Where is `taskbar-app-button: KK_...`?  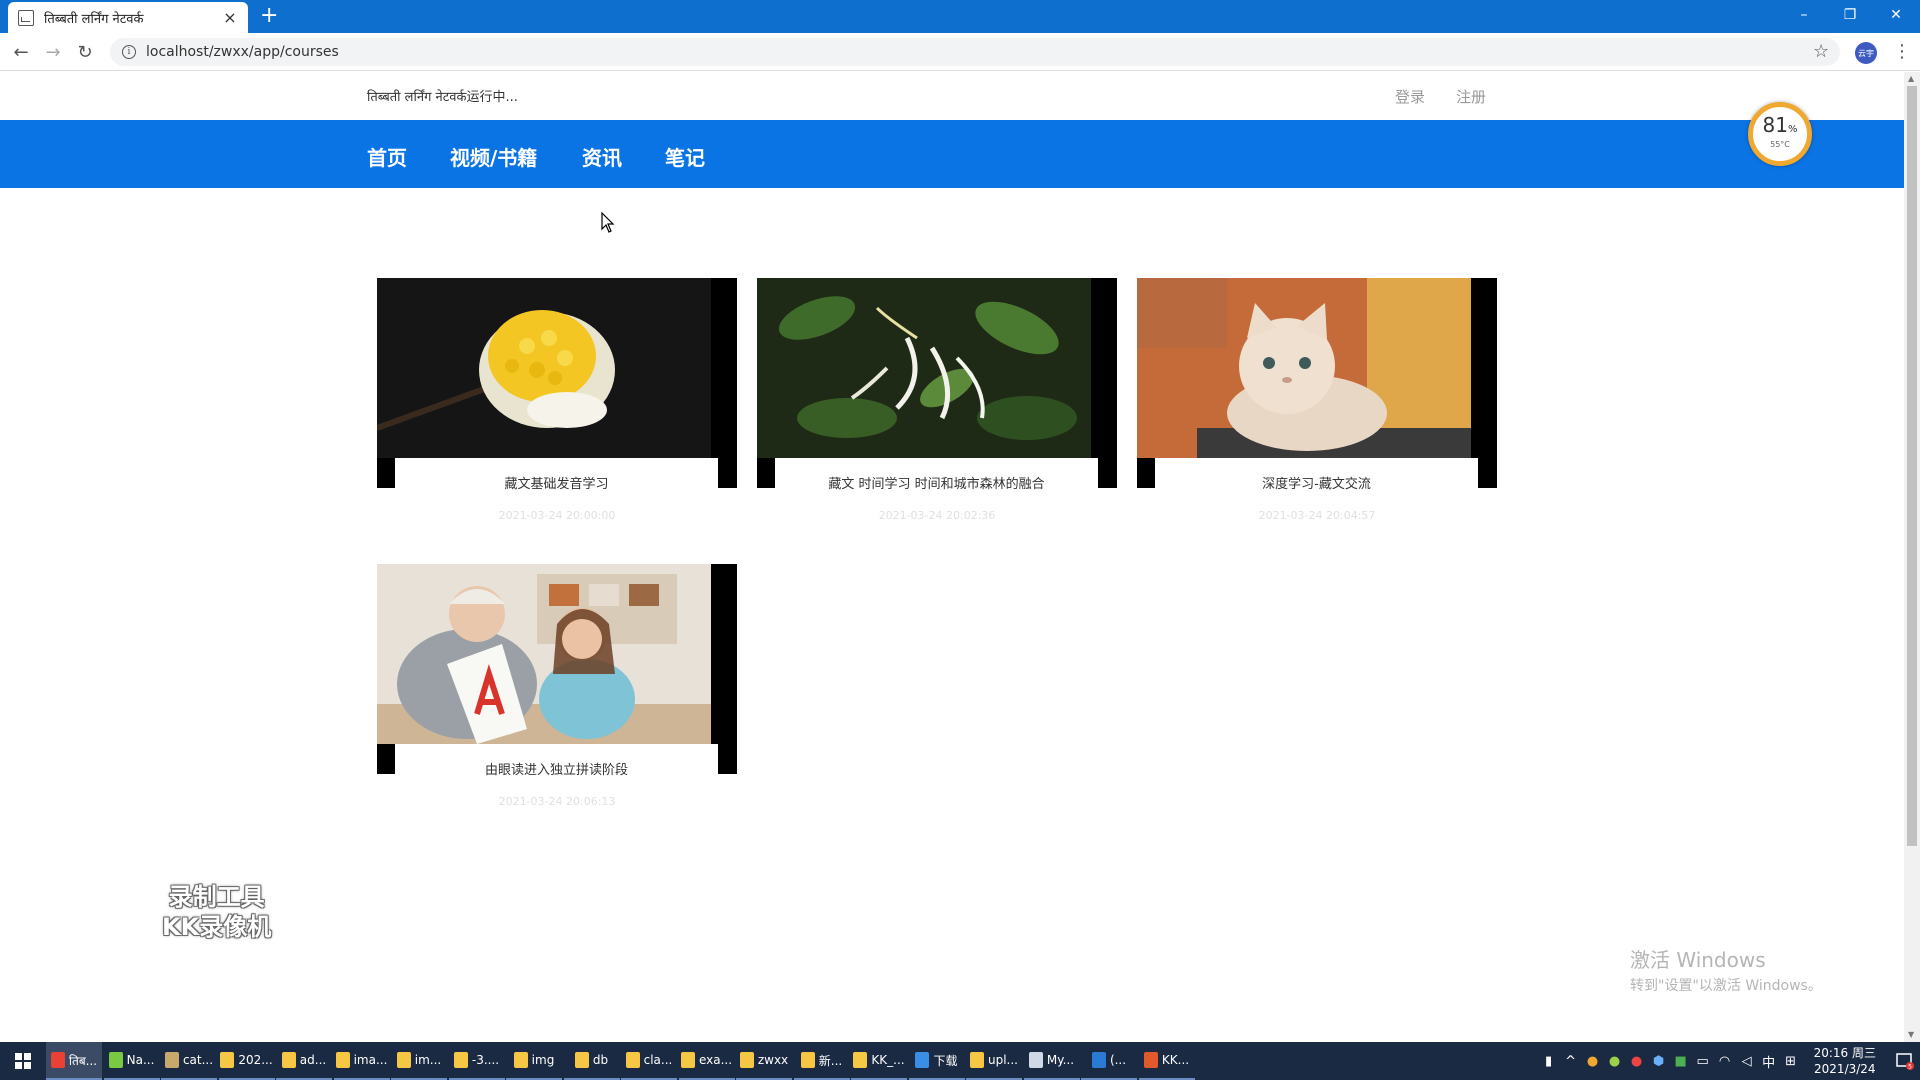 taskbar-app-button: KK_... is located at coordinates (879, 1061).